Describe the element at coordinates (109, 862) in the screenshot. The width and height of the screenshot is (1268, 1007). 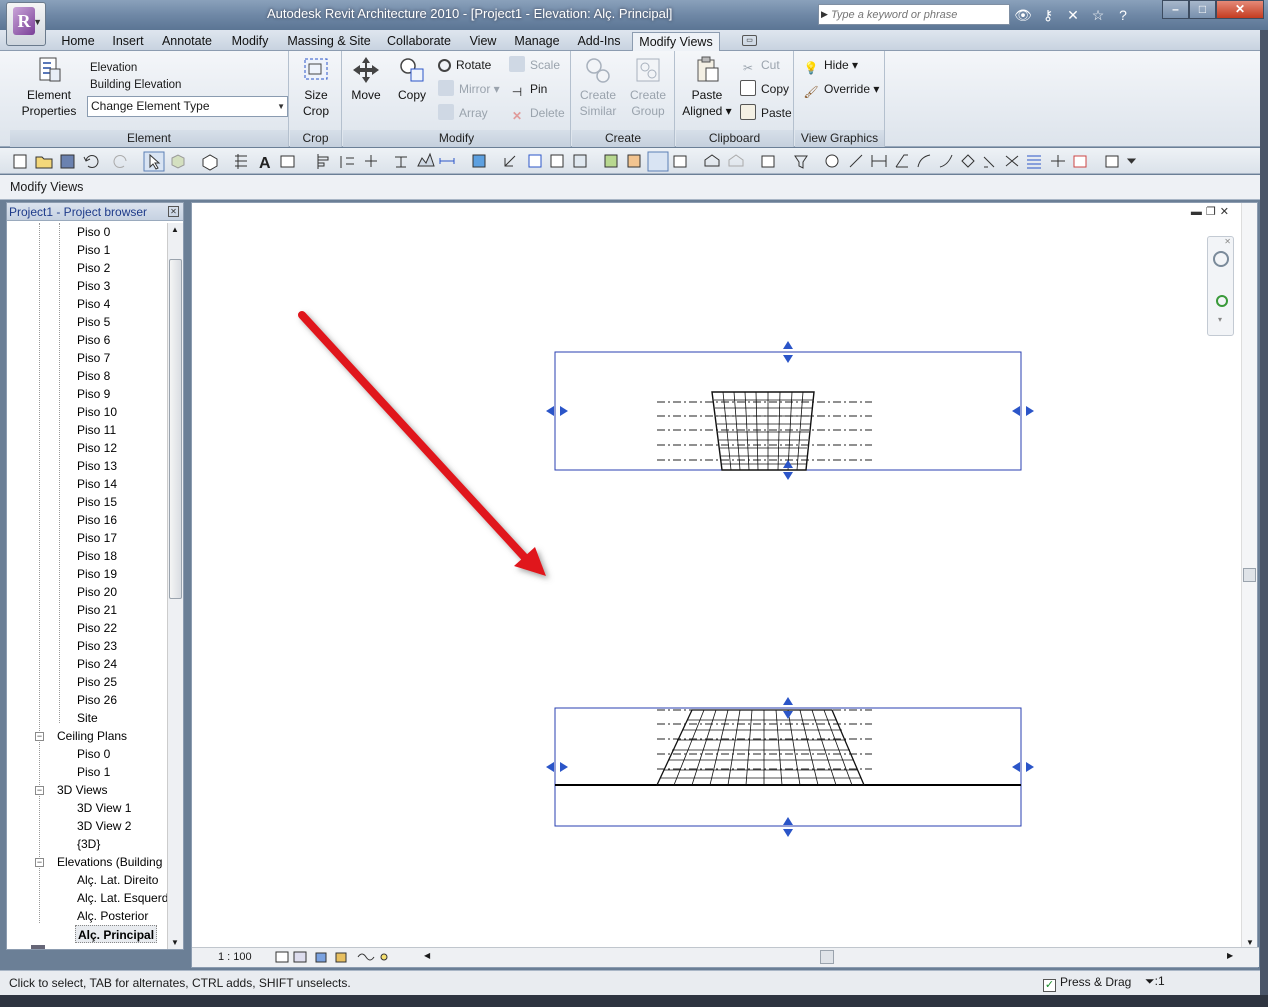
I see `tree-node-elevations: Elevations (Building` at that location.